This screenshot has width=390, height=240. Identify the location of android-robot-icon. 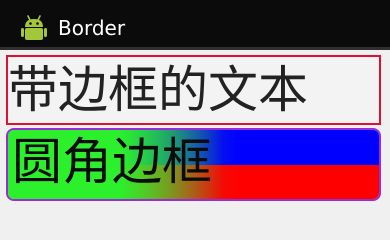
(34, 28).